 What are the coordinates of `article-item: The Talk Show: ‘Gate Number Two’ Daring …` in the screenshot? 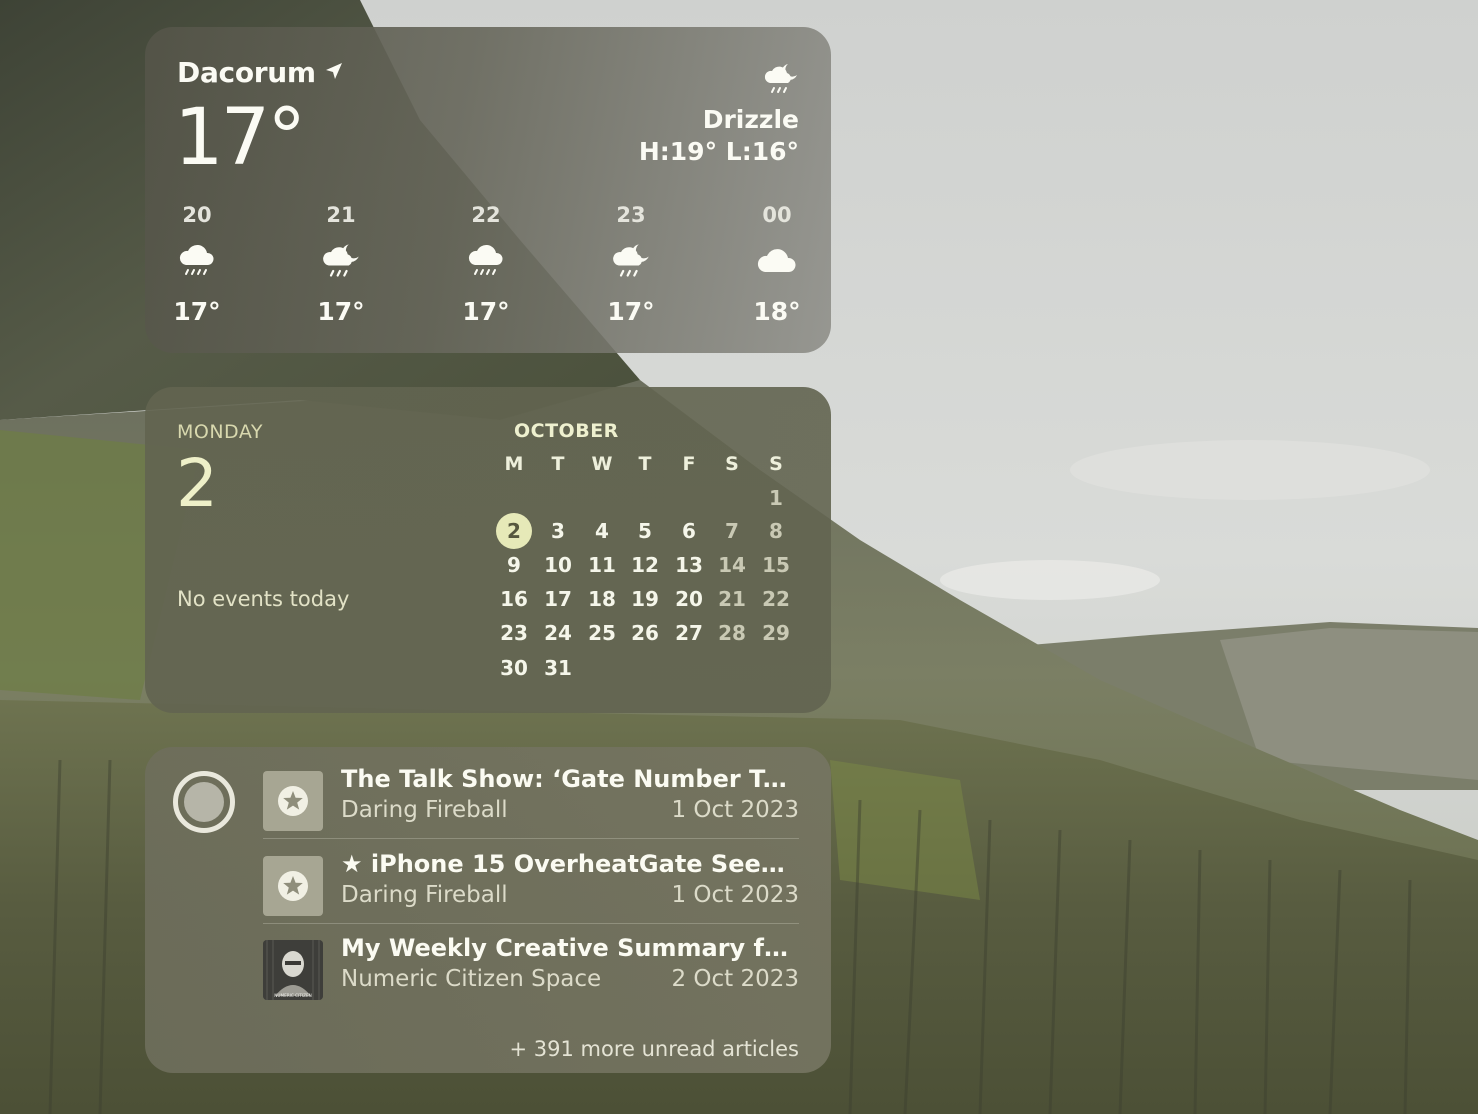 It's located at (531, 810).